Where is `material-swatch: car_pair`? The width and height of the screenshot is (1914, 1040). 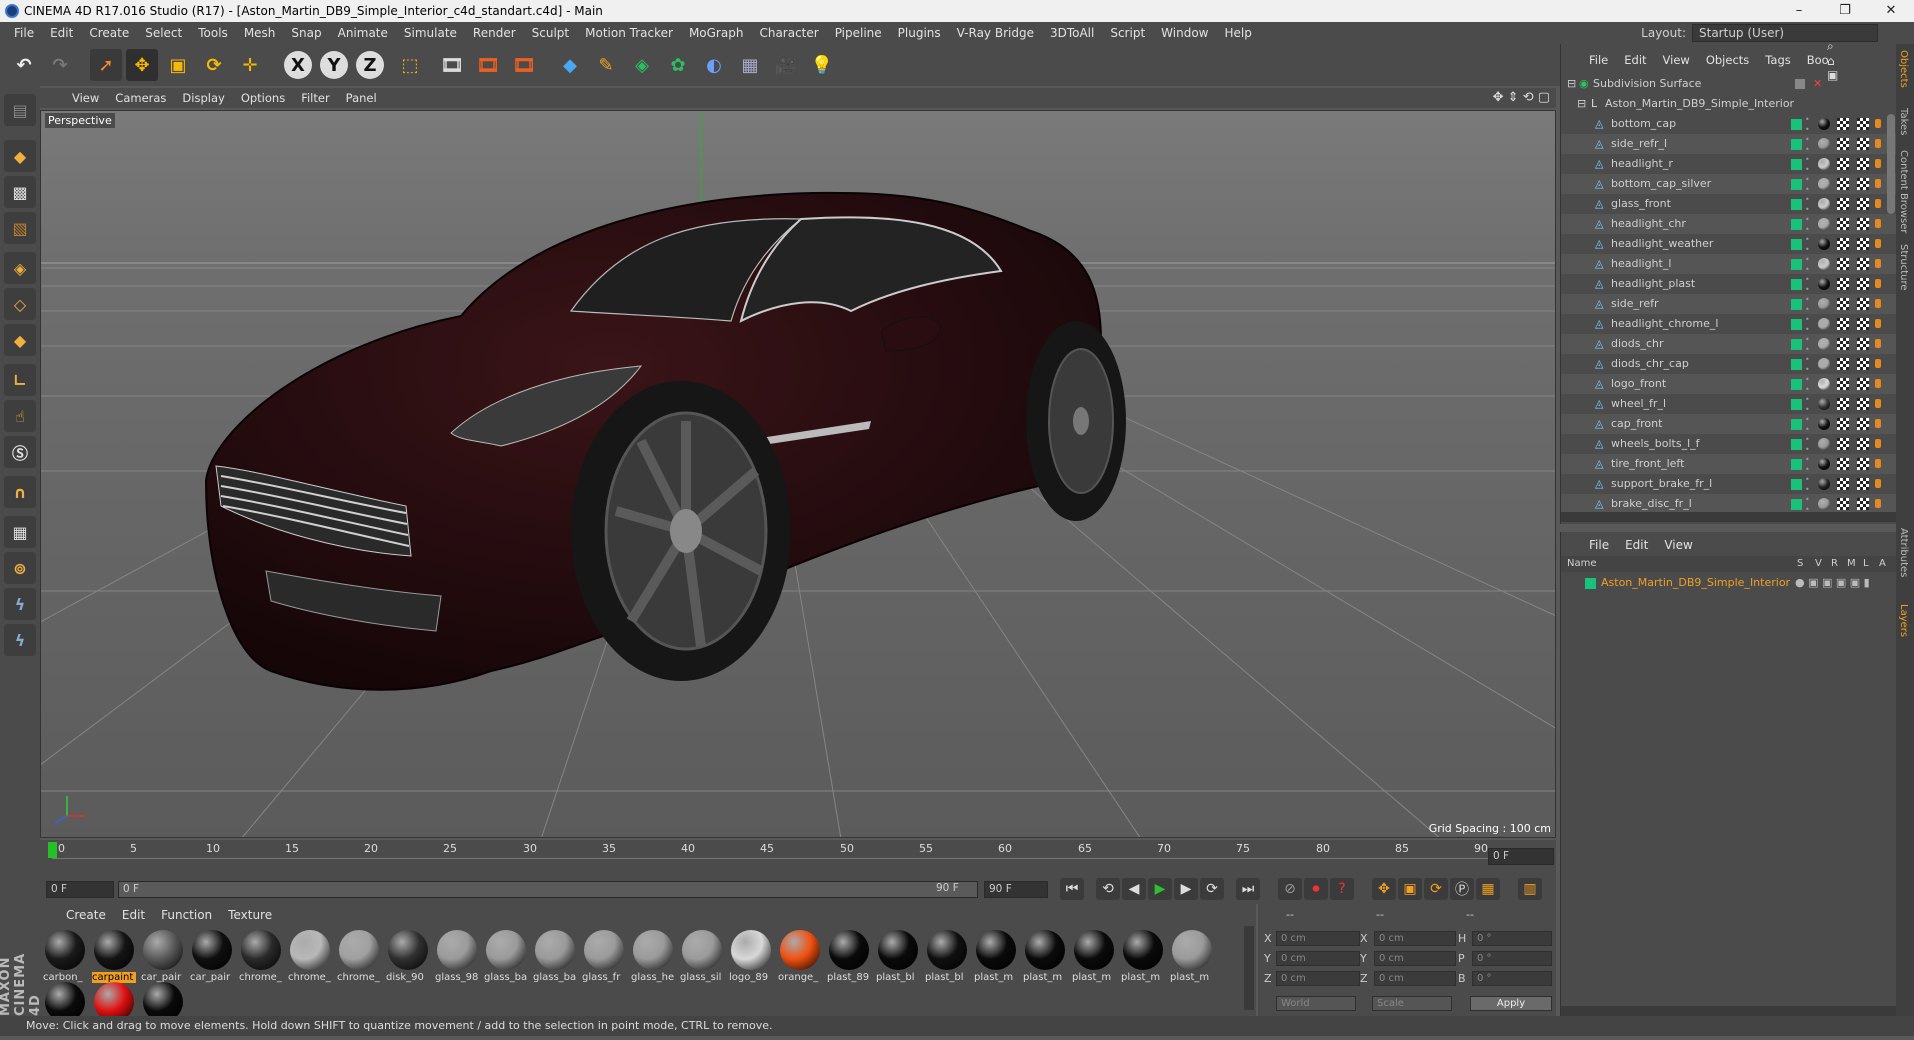
material-swatch: car_pair is located at coordinates (212, 959).